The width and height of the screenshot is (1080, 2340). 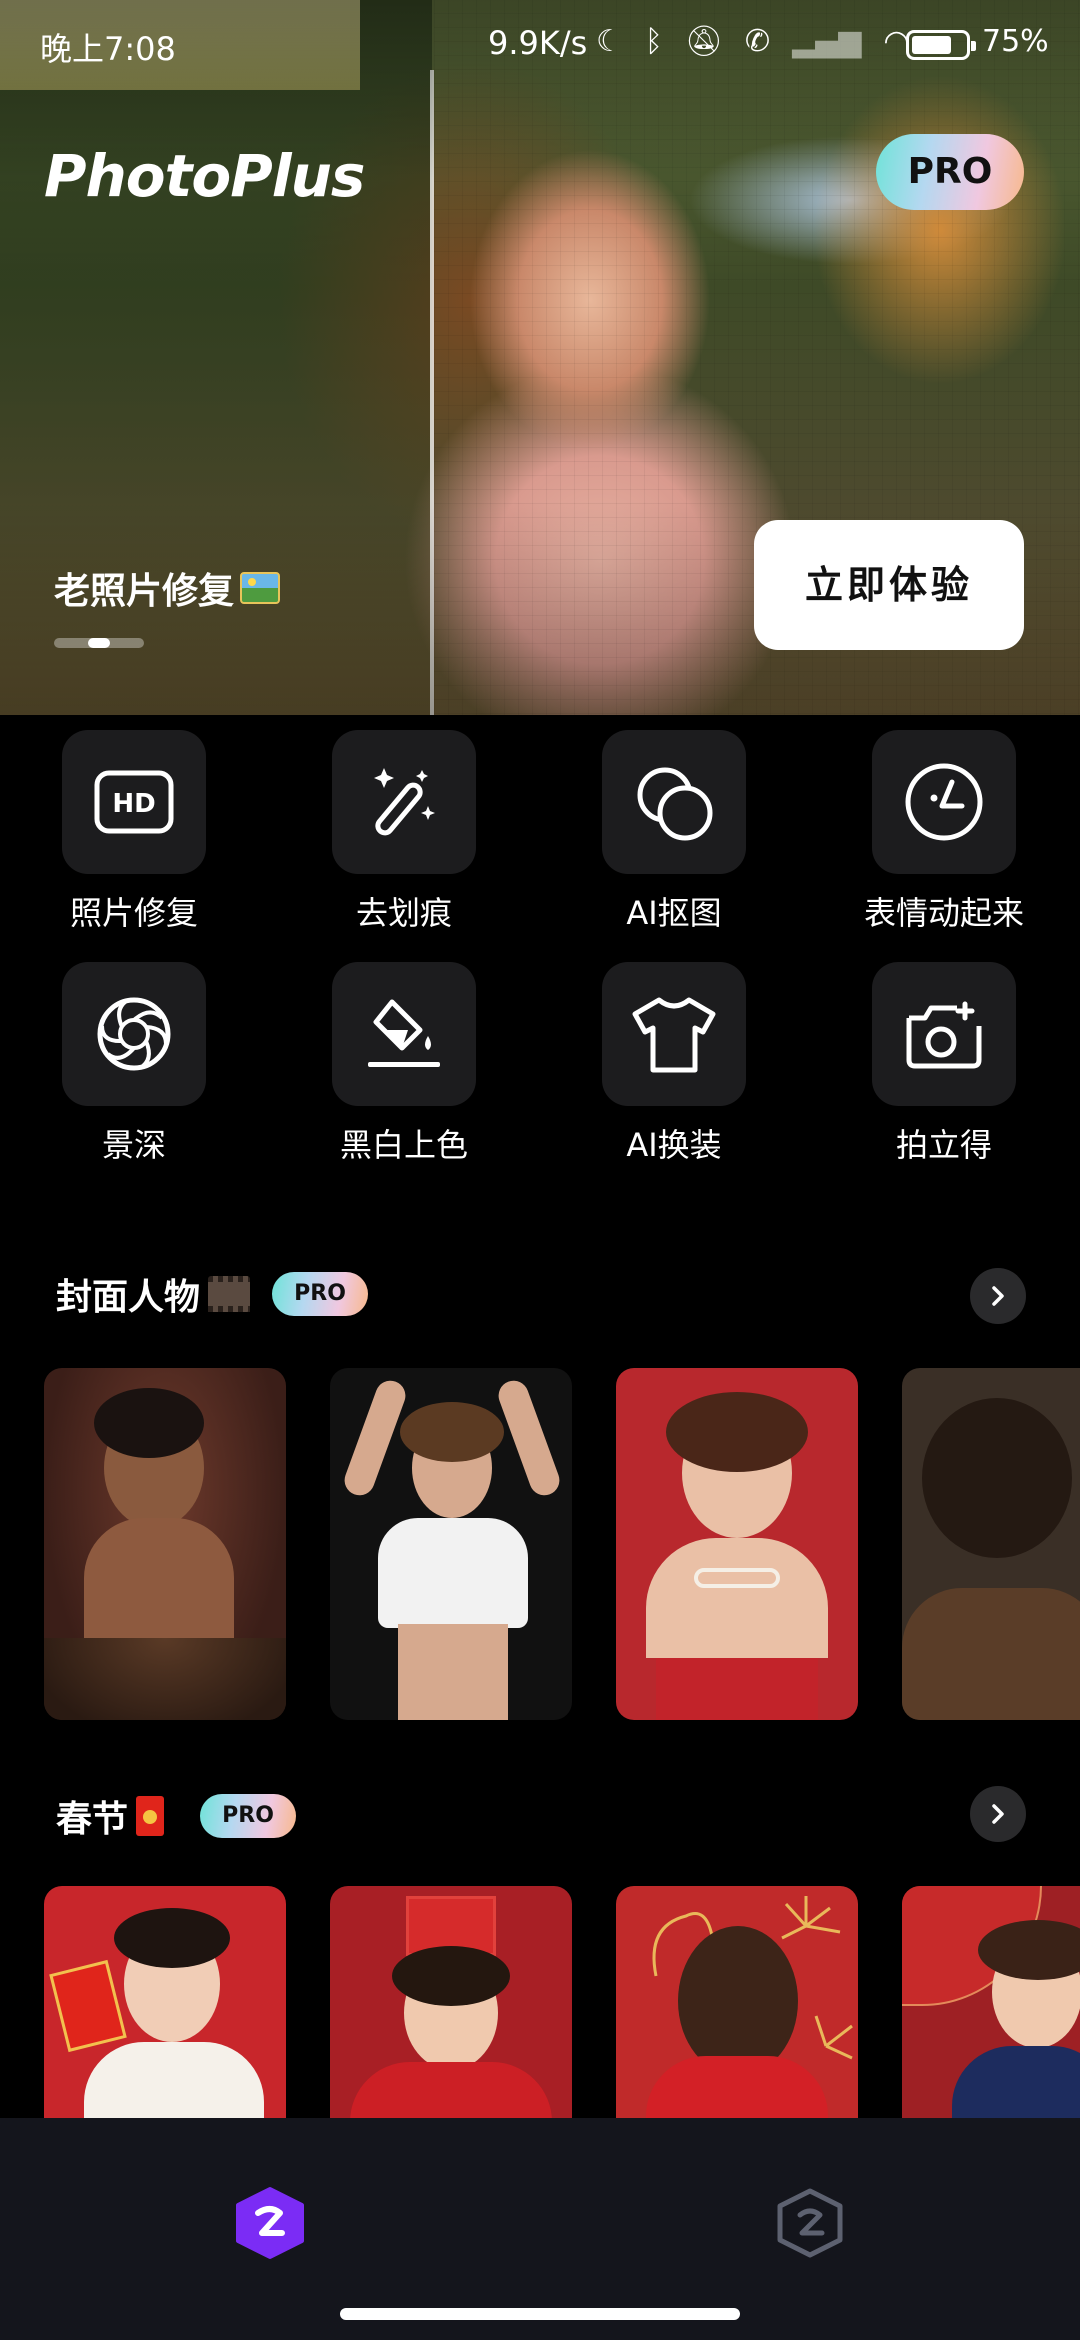 What do you see at coordinates (165, 1679) in the screenshot?
I see `portrait-fur` at bounding box center [165, 1679].